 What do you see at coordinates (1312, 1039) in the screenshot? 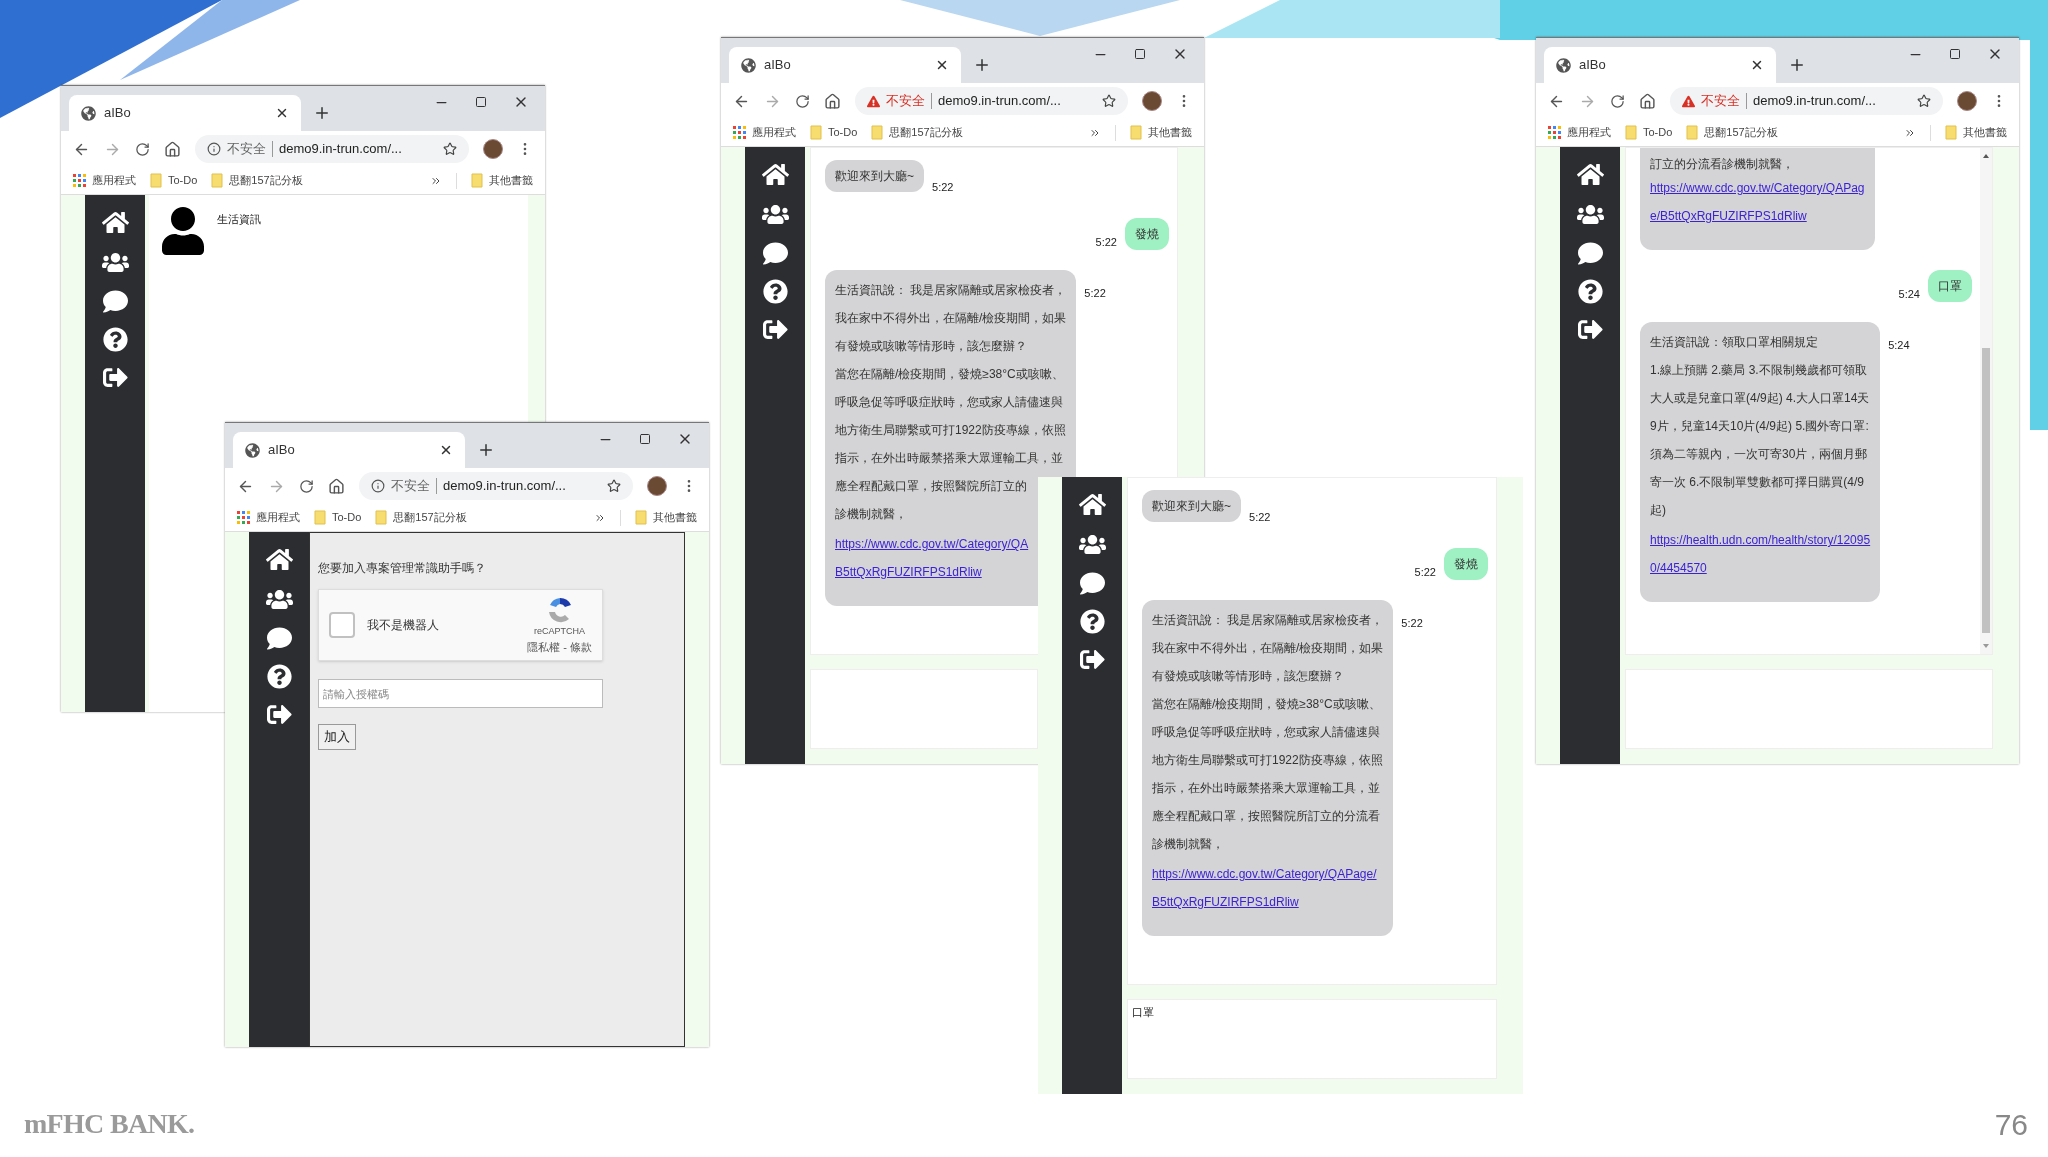
I see `message-input: 口罩` at bounding box center [1312, 1039].